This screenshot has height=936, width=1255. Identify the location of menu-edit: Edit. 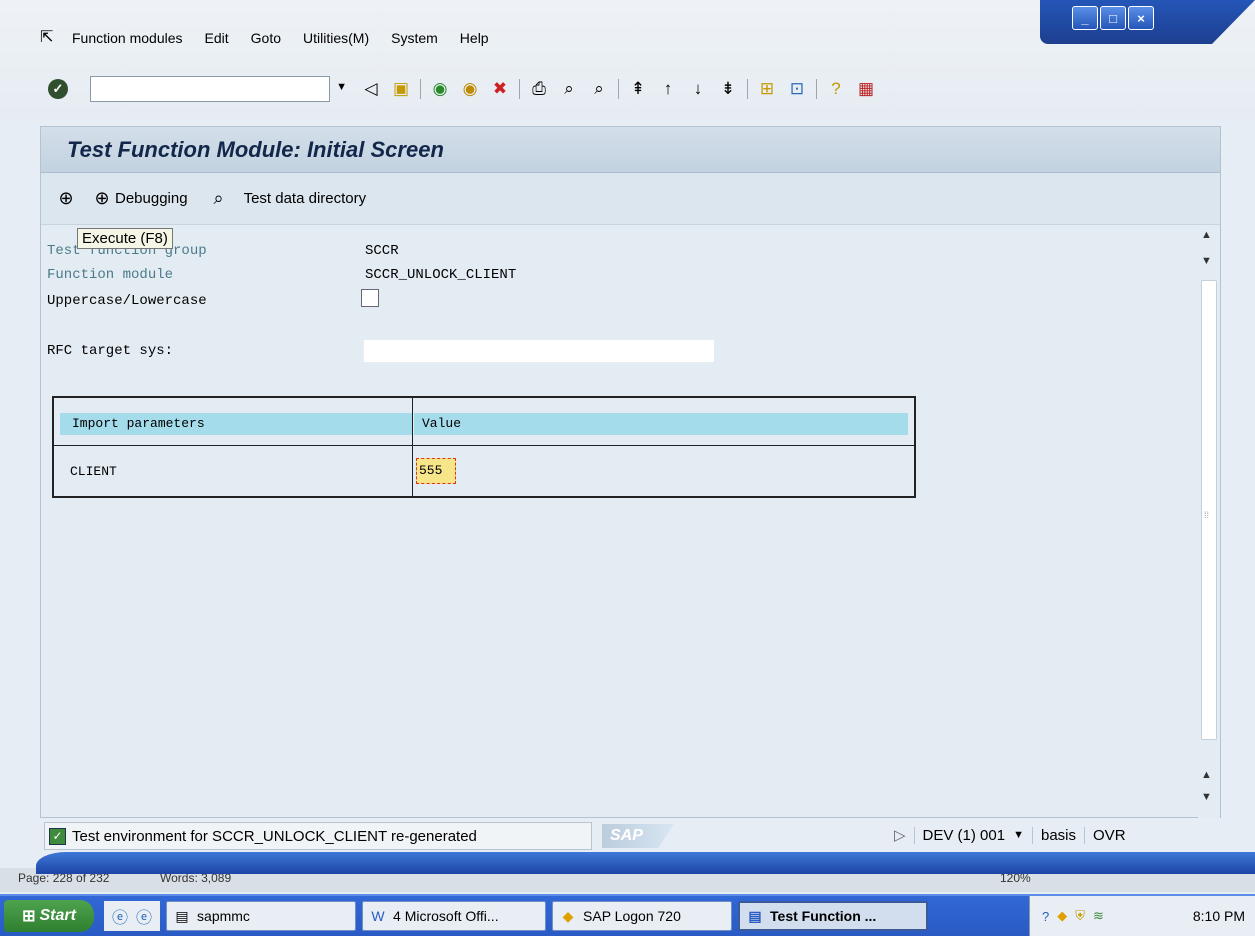
(217, 38).